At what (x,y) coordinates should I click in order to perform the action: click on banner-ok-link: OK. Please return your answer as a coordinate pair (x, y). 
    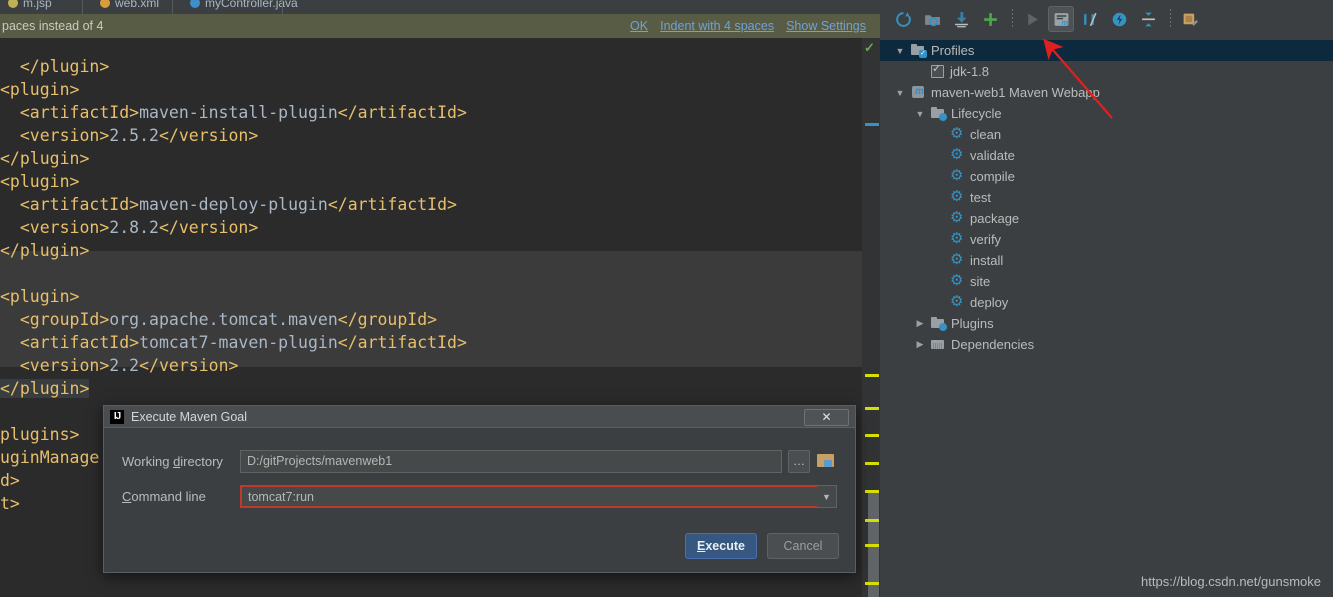
    Looking at the image, I should click on (639, 26).